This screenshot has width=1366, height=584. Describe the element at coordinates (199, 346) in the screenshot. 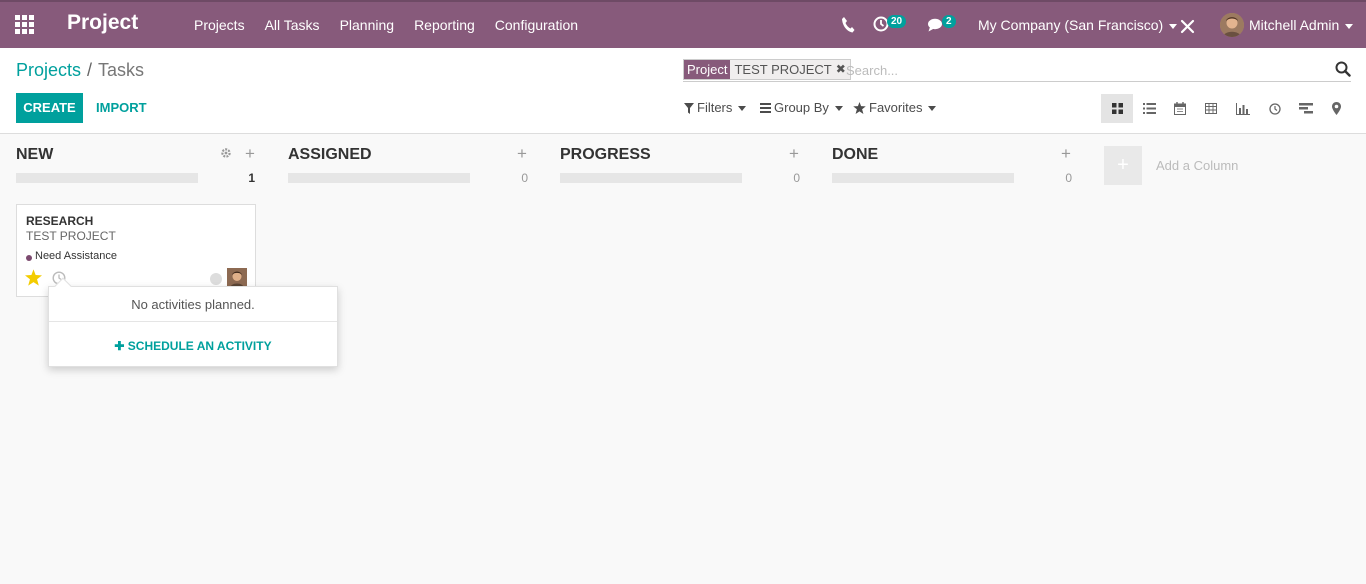

I see `schedule-activity-label: SCHEDULE AN ACTIVITY` at that location.